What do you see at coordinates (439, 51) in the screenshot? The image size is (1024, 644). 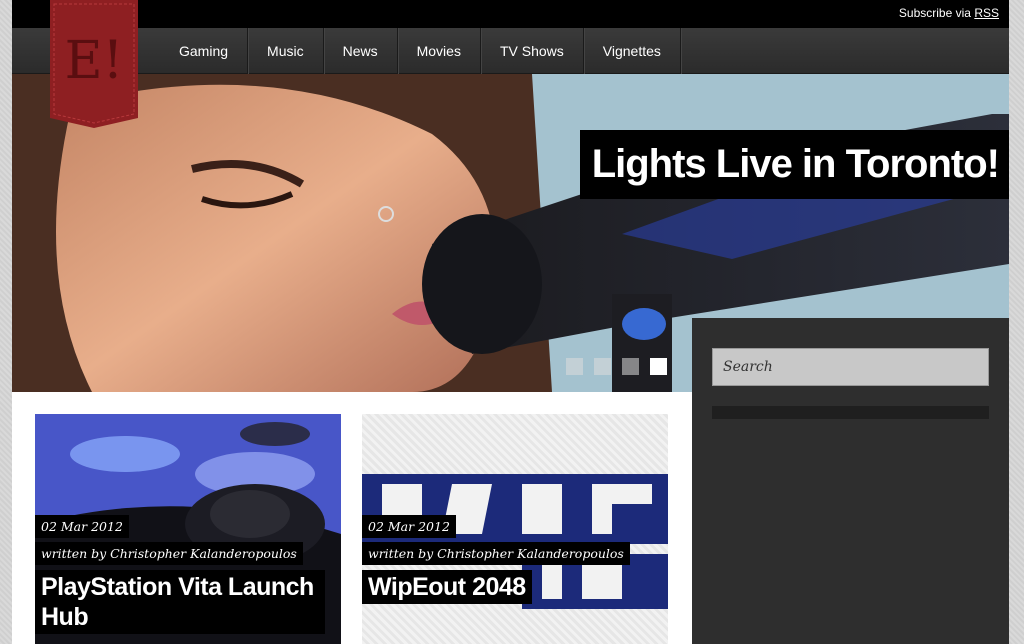 I see `nav-item-movies: Movies` at bounding box center [439, 51].